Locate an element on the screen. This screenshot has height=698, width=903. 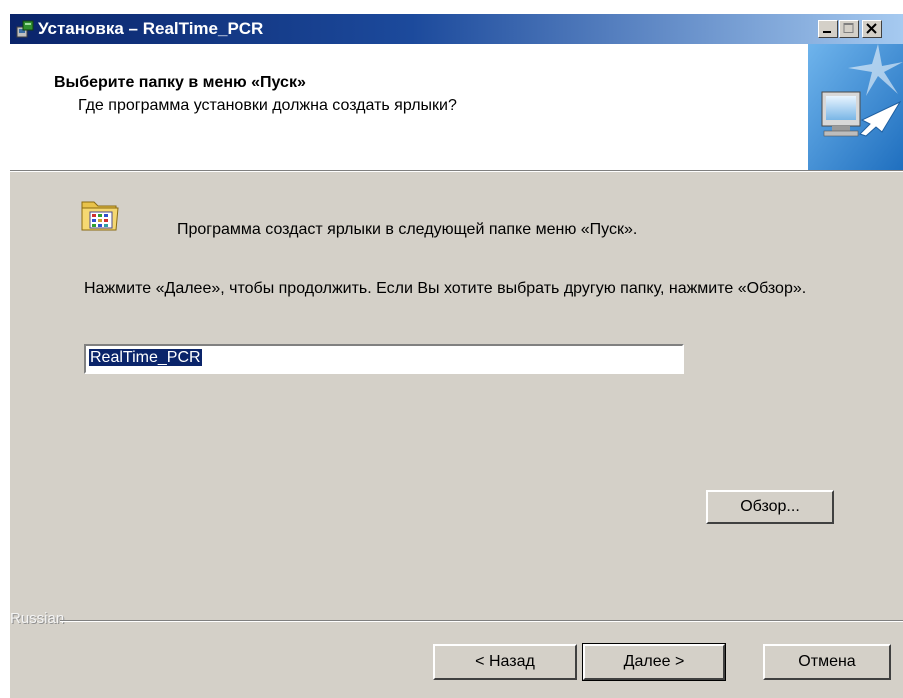
cancel-button: Отмена is located at coordinates (827, 662).